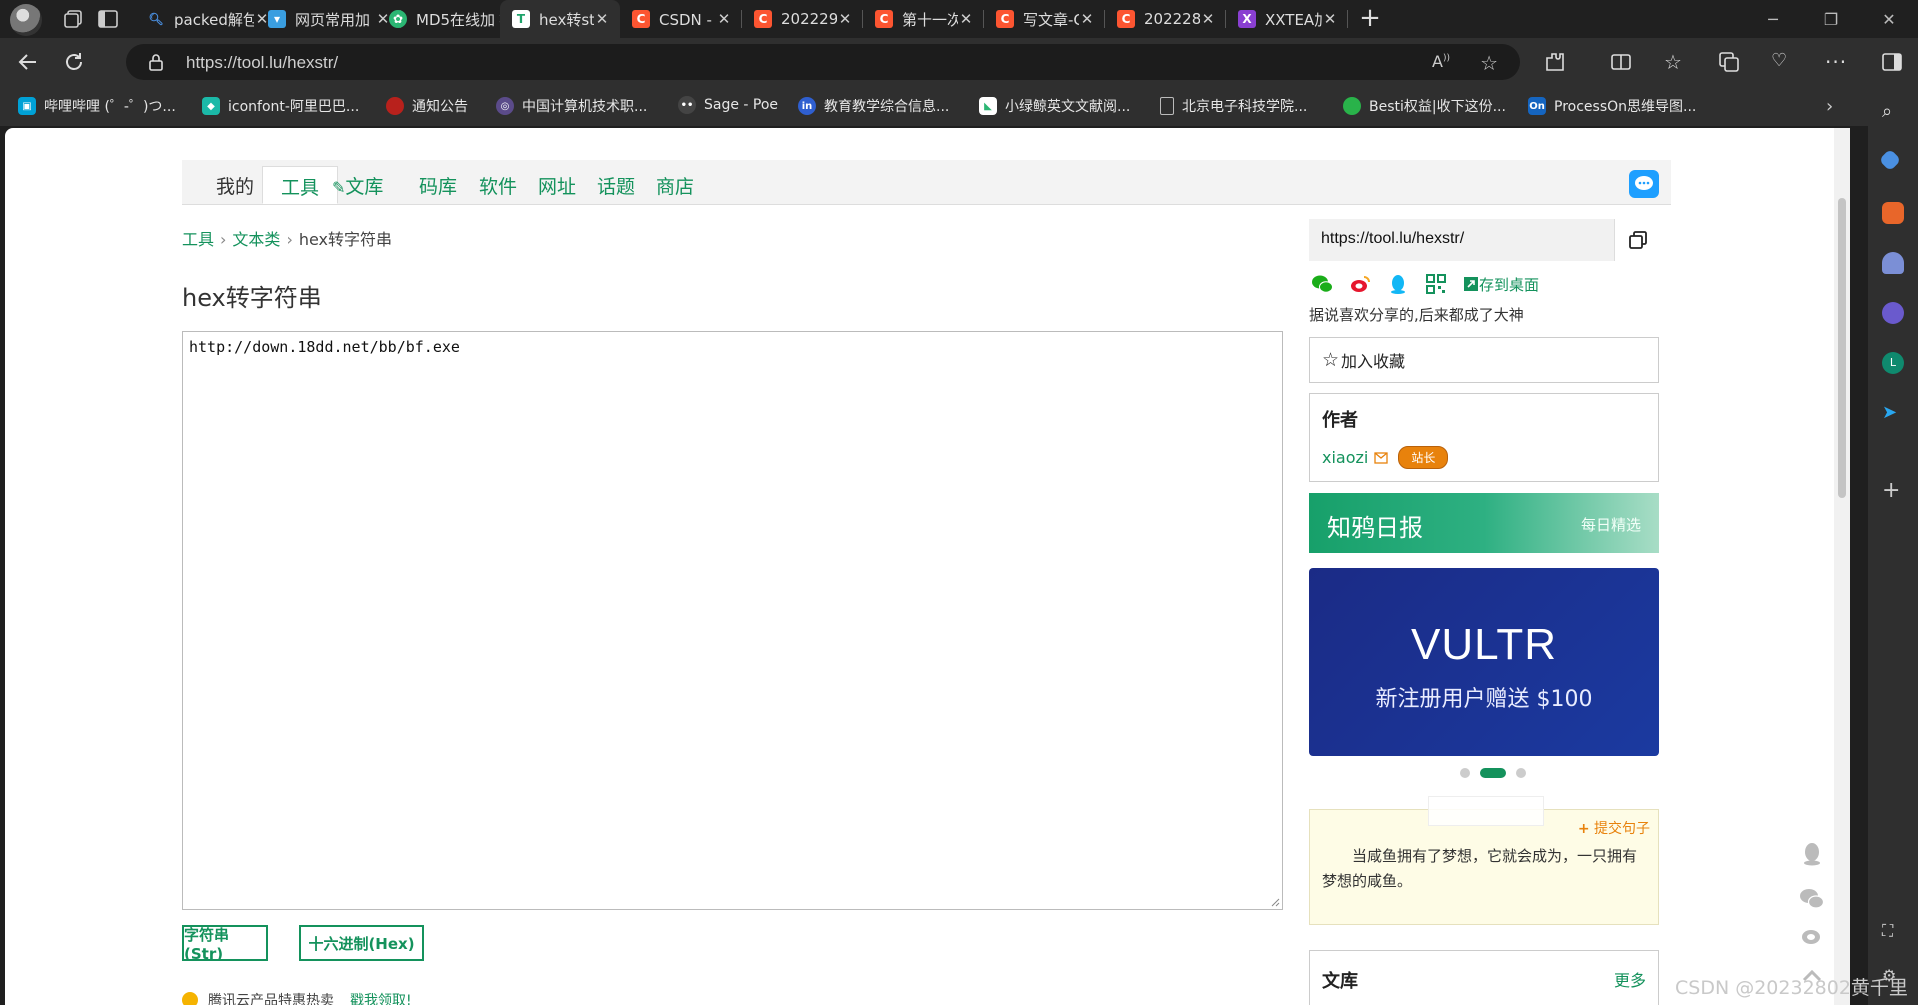  I want to click on browser-essentials-icon: ♡, so click(1783, 62).